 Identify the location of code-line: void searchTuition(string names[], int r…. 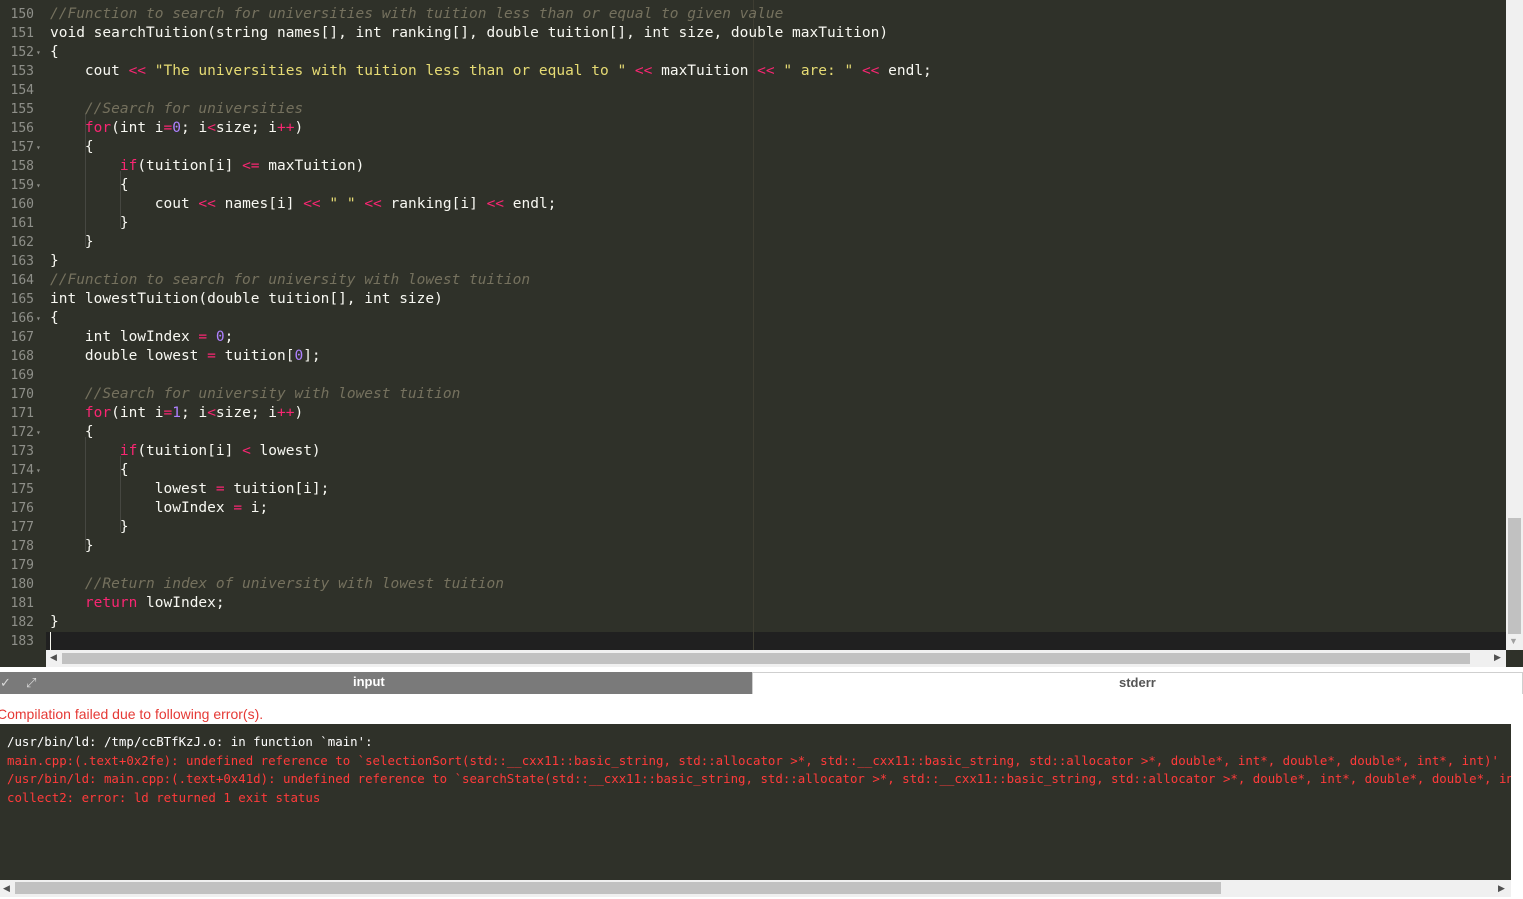
(469, 33).